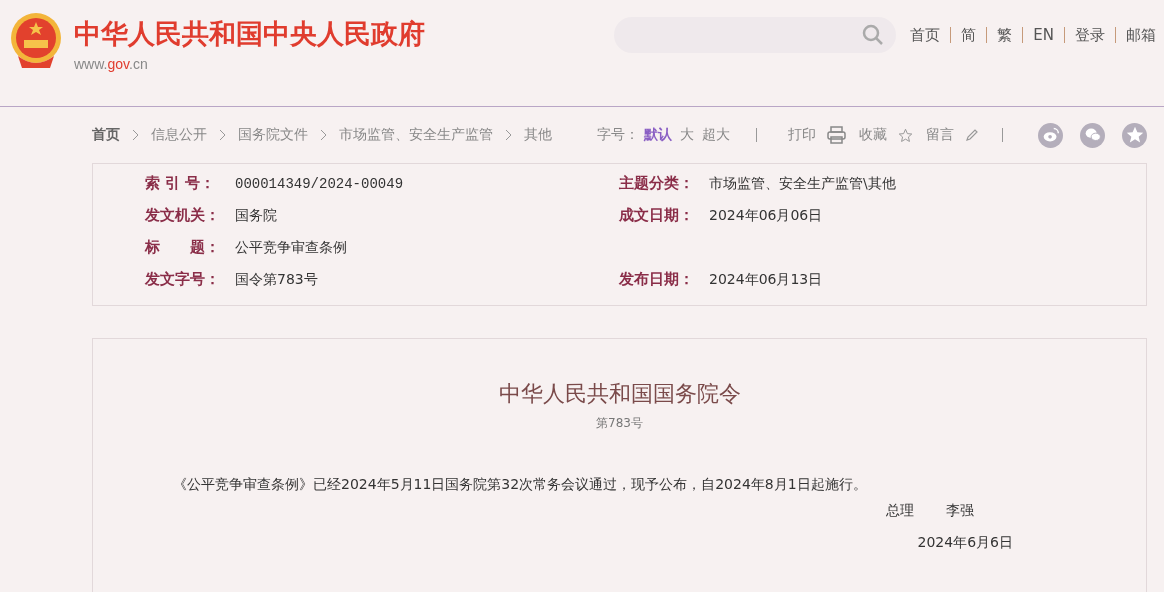  I want to click on field-value: 国务院, so click(256, 216).